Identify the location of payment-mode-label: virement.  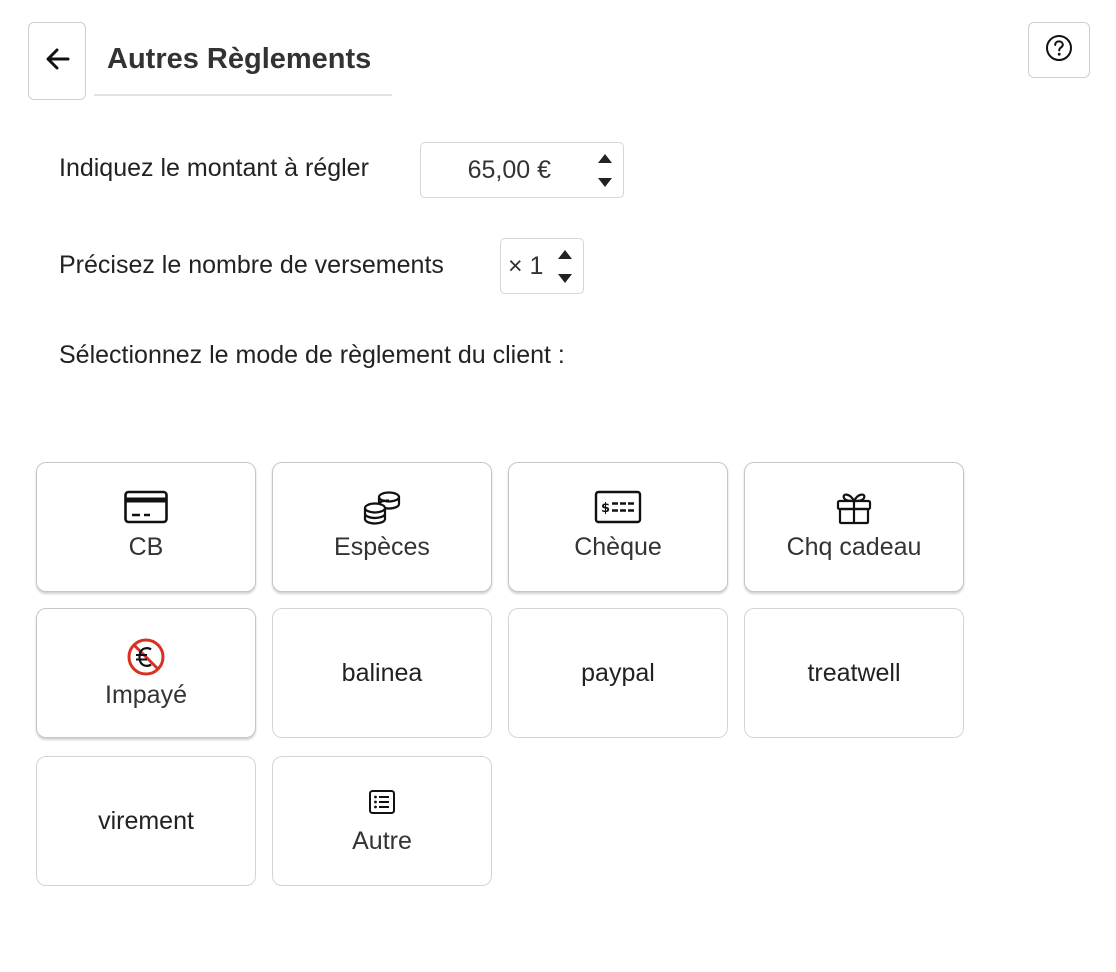
(146, 820).